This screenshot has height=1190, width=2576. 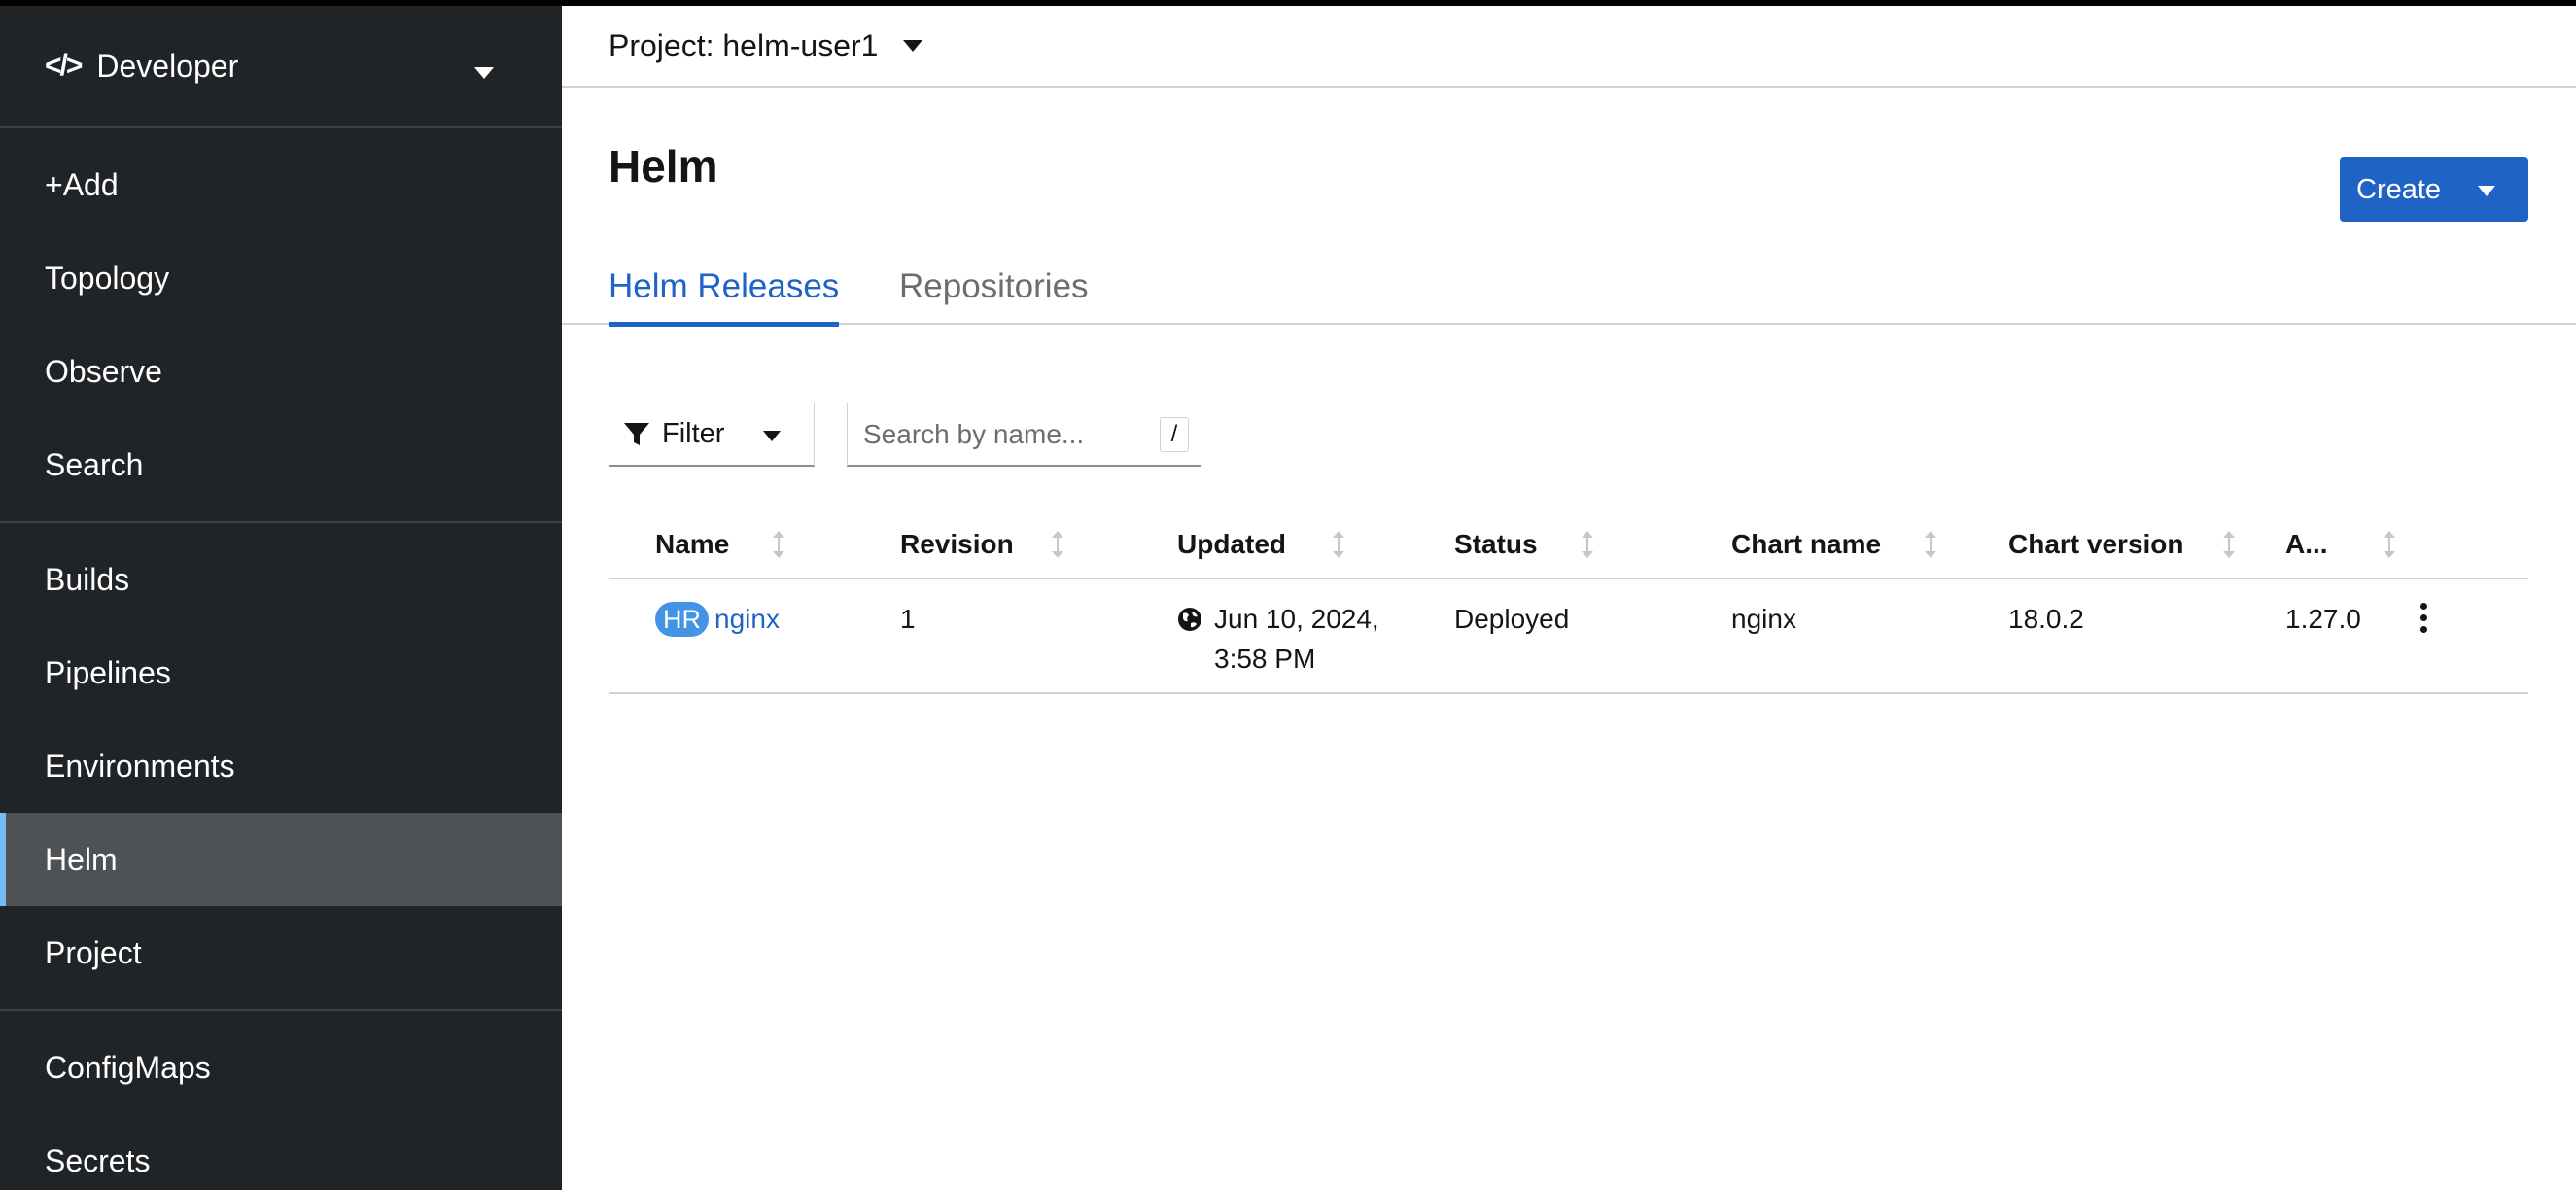 What do you see at coordinates (281, 952) in the screenshot?
I see `nav-item-project: Project` at bounding box center [281, 952].